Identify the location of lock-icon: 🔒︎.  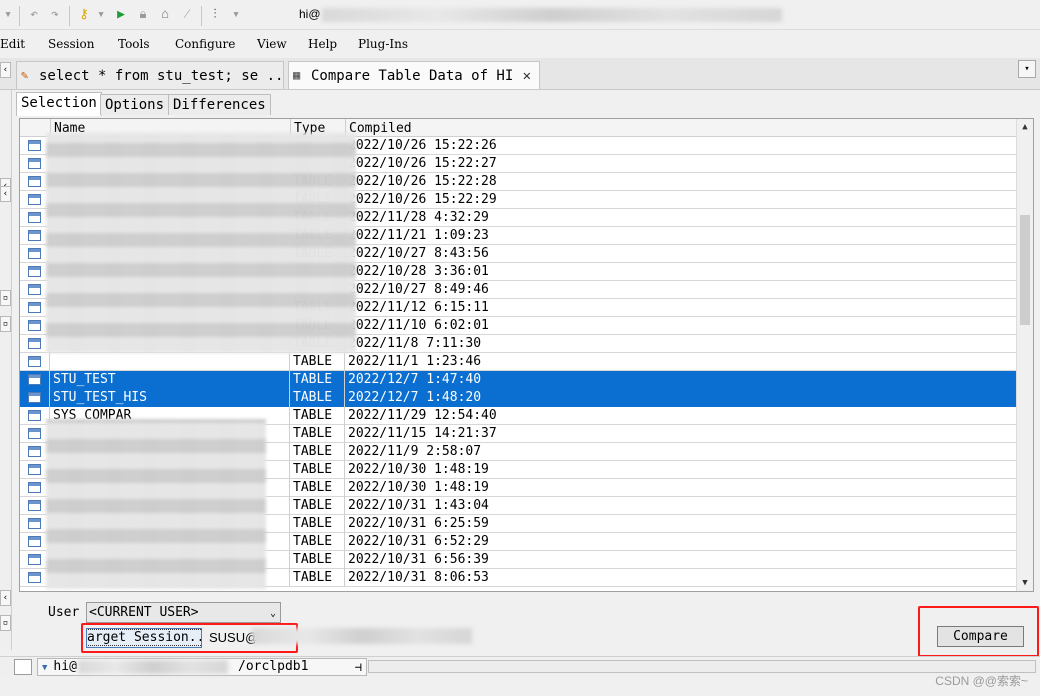
(143, 16).